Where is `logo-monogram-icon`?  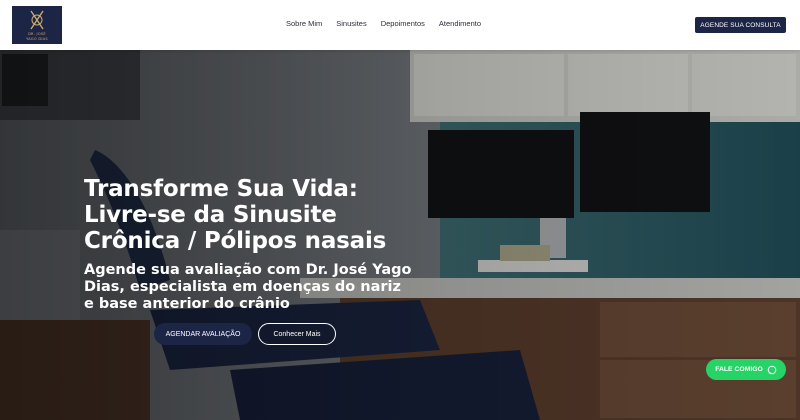 logo-monogram-icon is located at coordinates (37, 20).